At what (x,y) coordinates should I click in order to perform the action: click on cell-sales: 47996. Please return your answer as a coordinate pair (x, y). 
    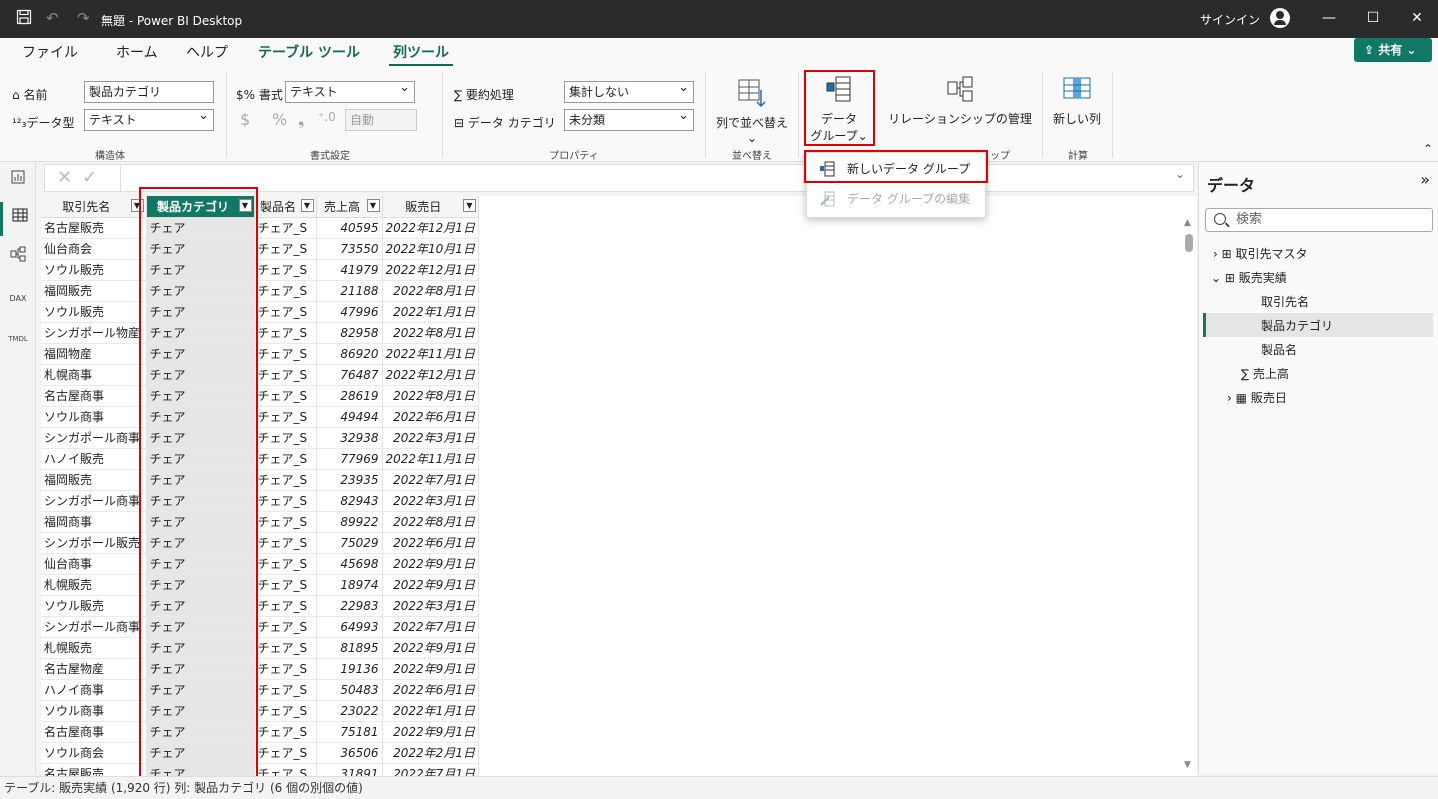
    Looking at the image, I should click on (349, 312).